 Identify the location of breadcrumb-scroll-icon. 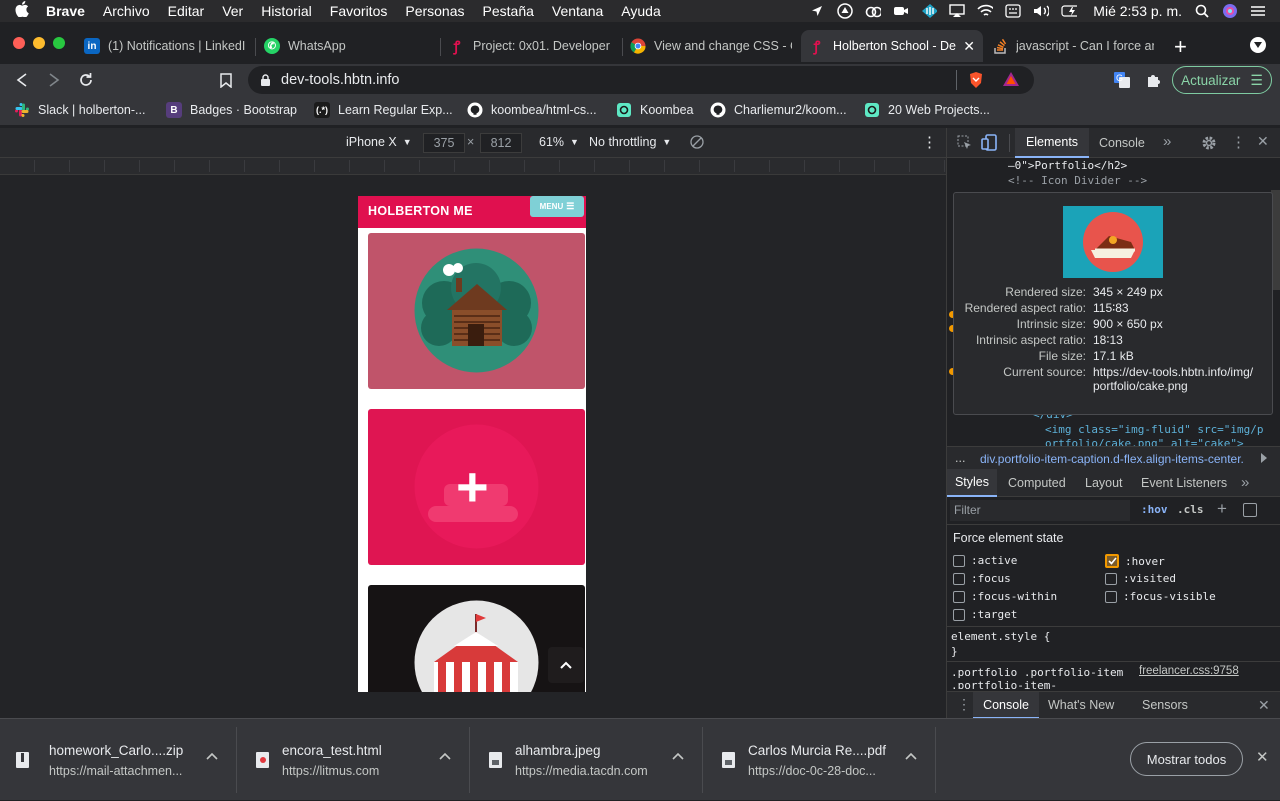
(1264, 458).